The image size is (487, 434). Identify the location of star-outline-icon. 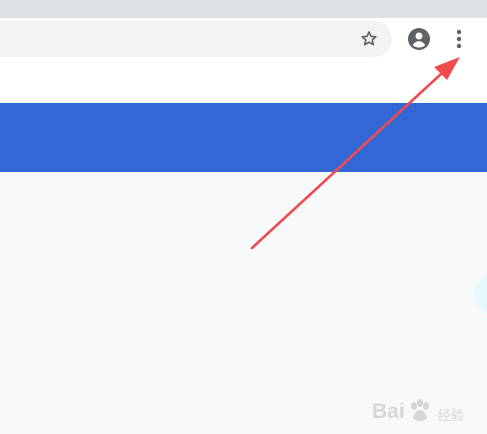
(369, 38).